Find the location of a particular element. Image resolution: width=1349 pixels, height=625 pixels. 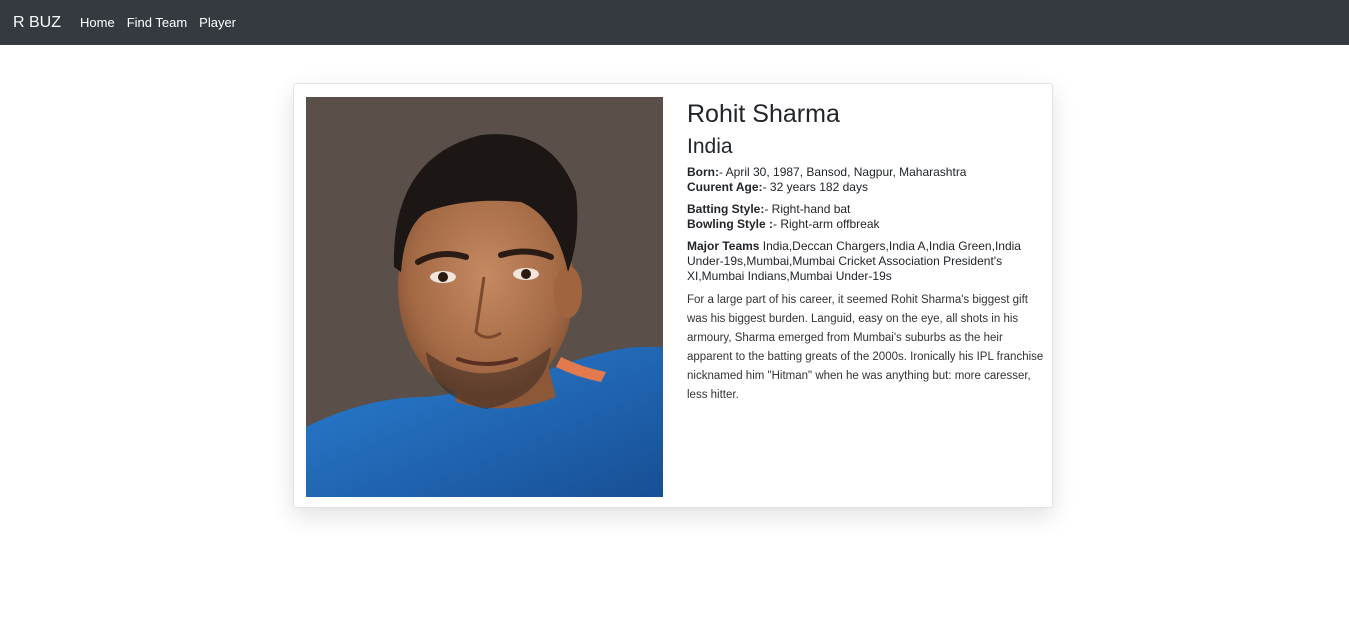

brand-logo: R BUZ is located at coordinates (37, 23).